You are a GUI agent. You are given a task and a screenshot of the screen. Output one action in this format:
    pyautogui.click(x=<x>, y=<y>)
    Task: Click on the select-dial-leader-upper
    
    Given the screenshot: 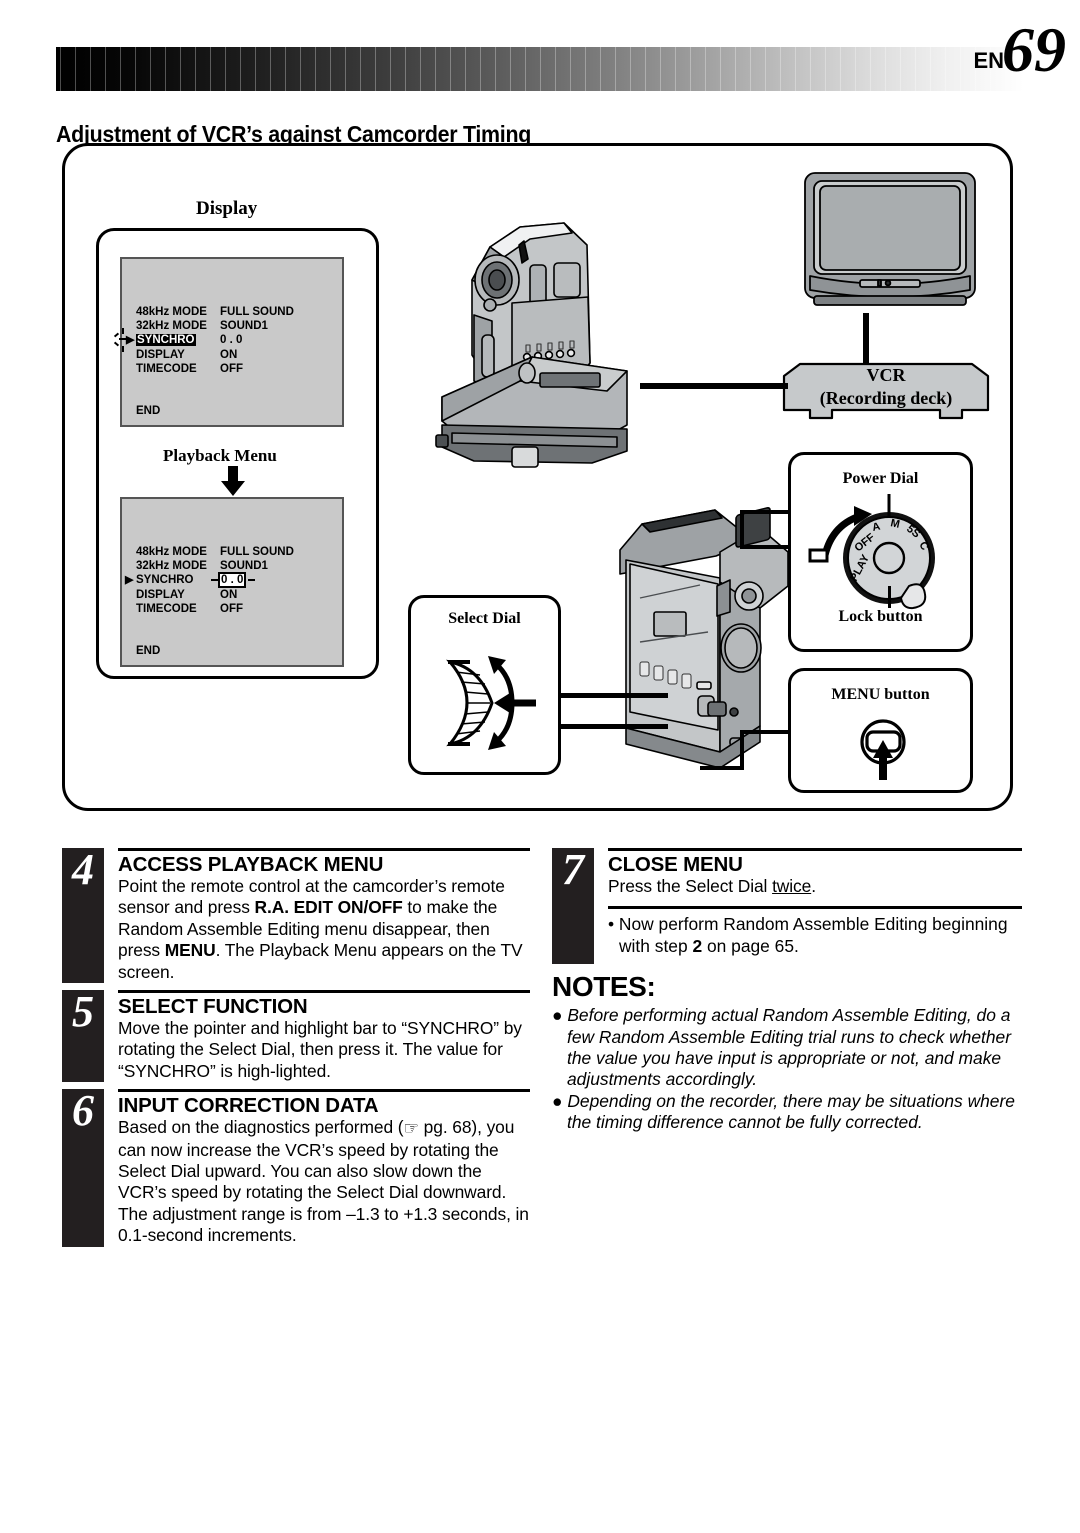 What is the action you would take?
    pyautogui.click(x=613, y=695)
    